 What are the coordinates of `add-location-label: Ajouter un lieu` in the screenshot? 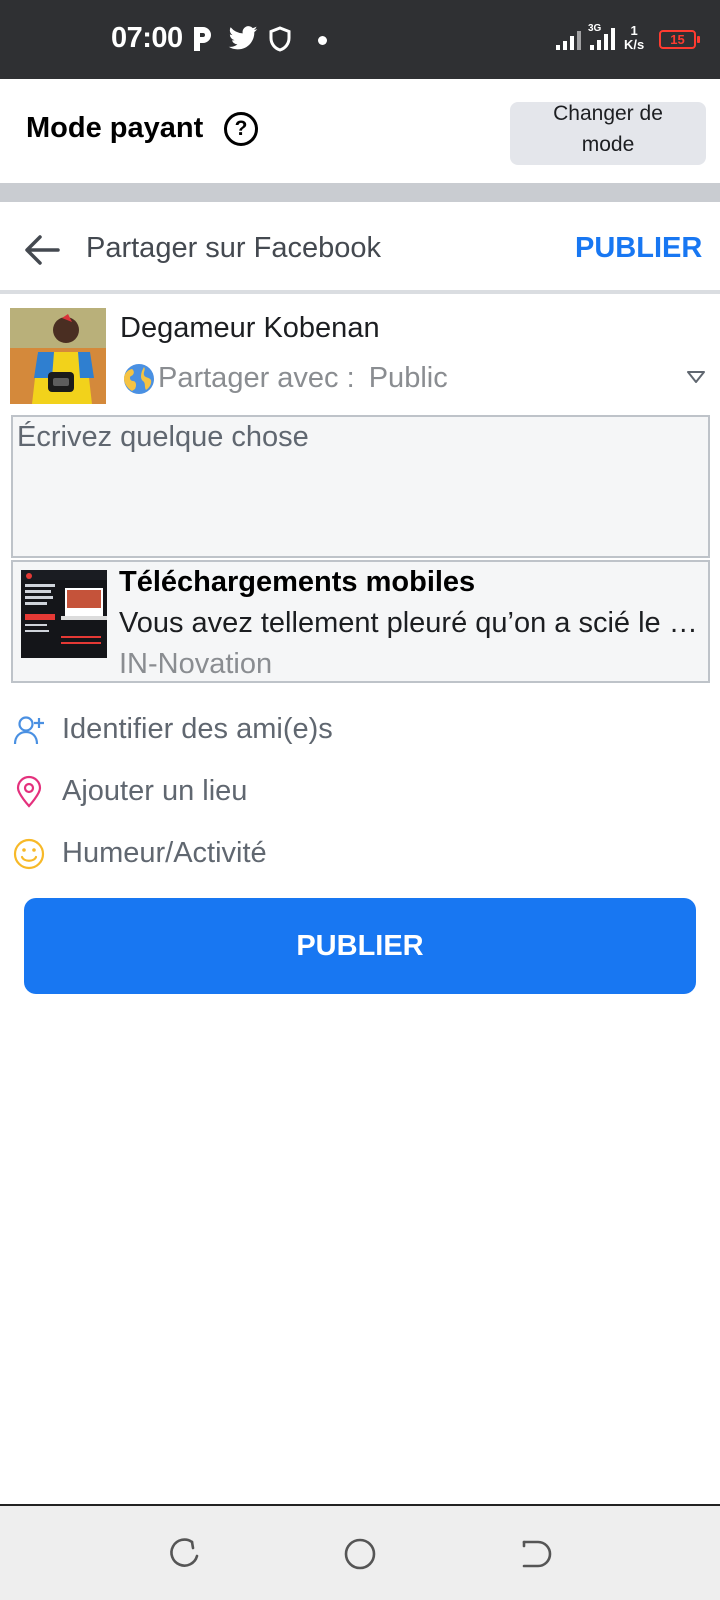 It's located at (155, 791).